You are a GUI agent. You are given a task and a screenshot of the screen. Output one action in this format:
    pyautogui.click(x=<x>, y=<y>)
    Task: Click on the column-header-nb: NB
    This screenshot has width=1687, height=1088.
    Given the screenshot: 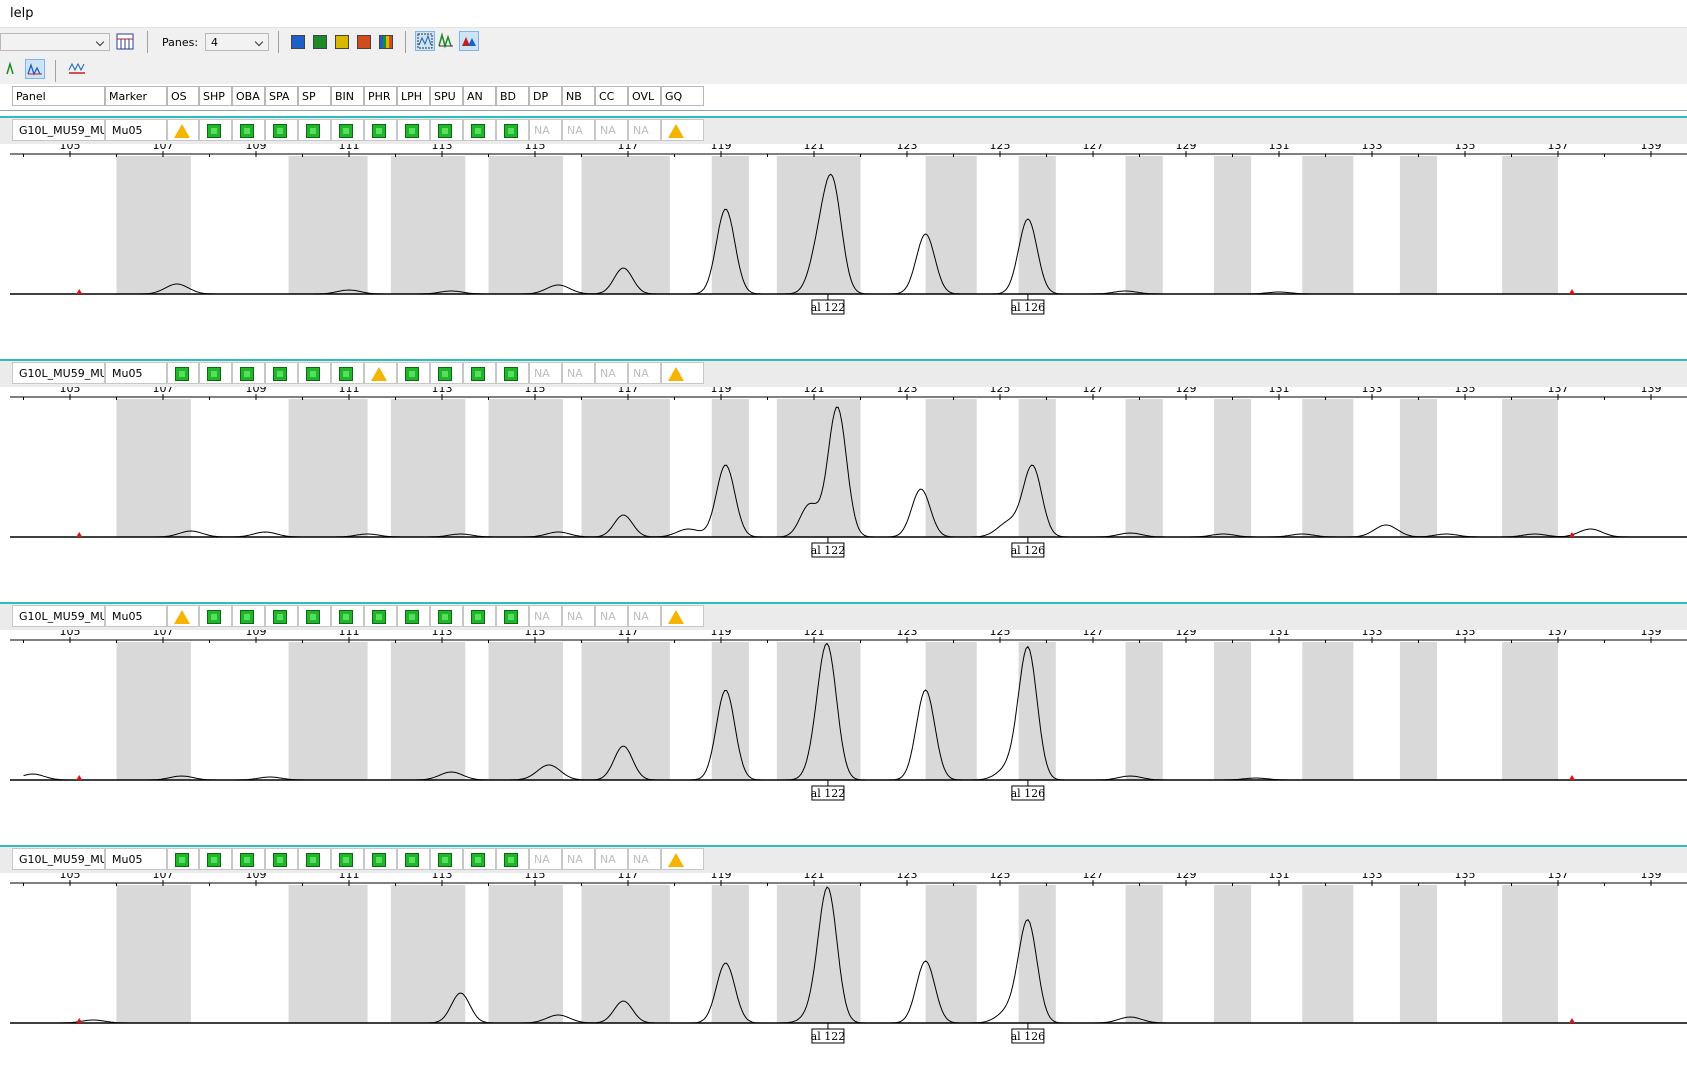 What is the action you would take?
    pyautogui.click(x=578, y=96)
    